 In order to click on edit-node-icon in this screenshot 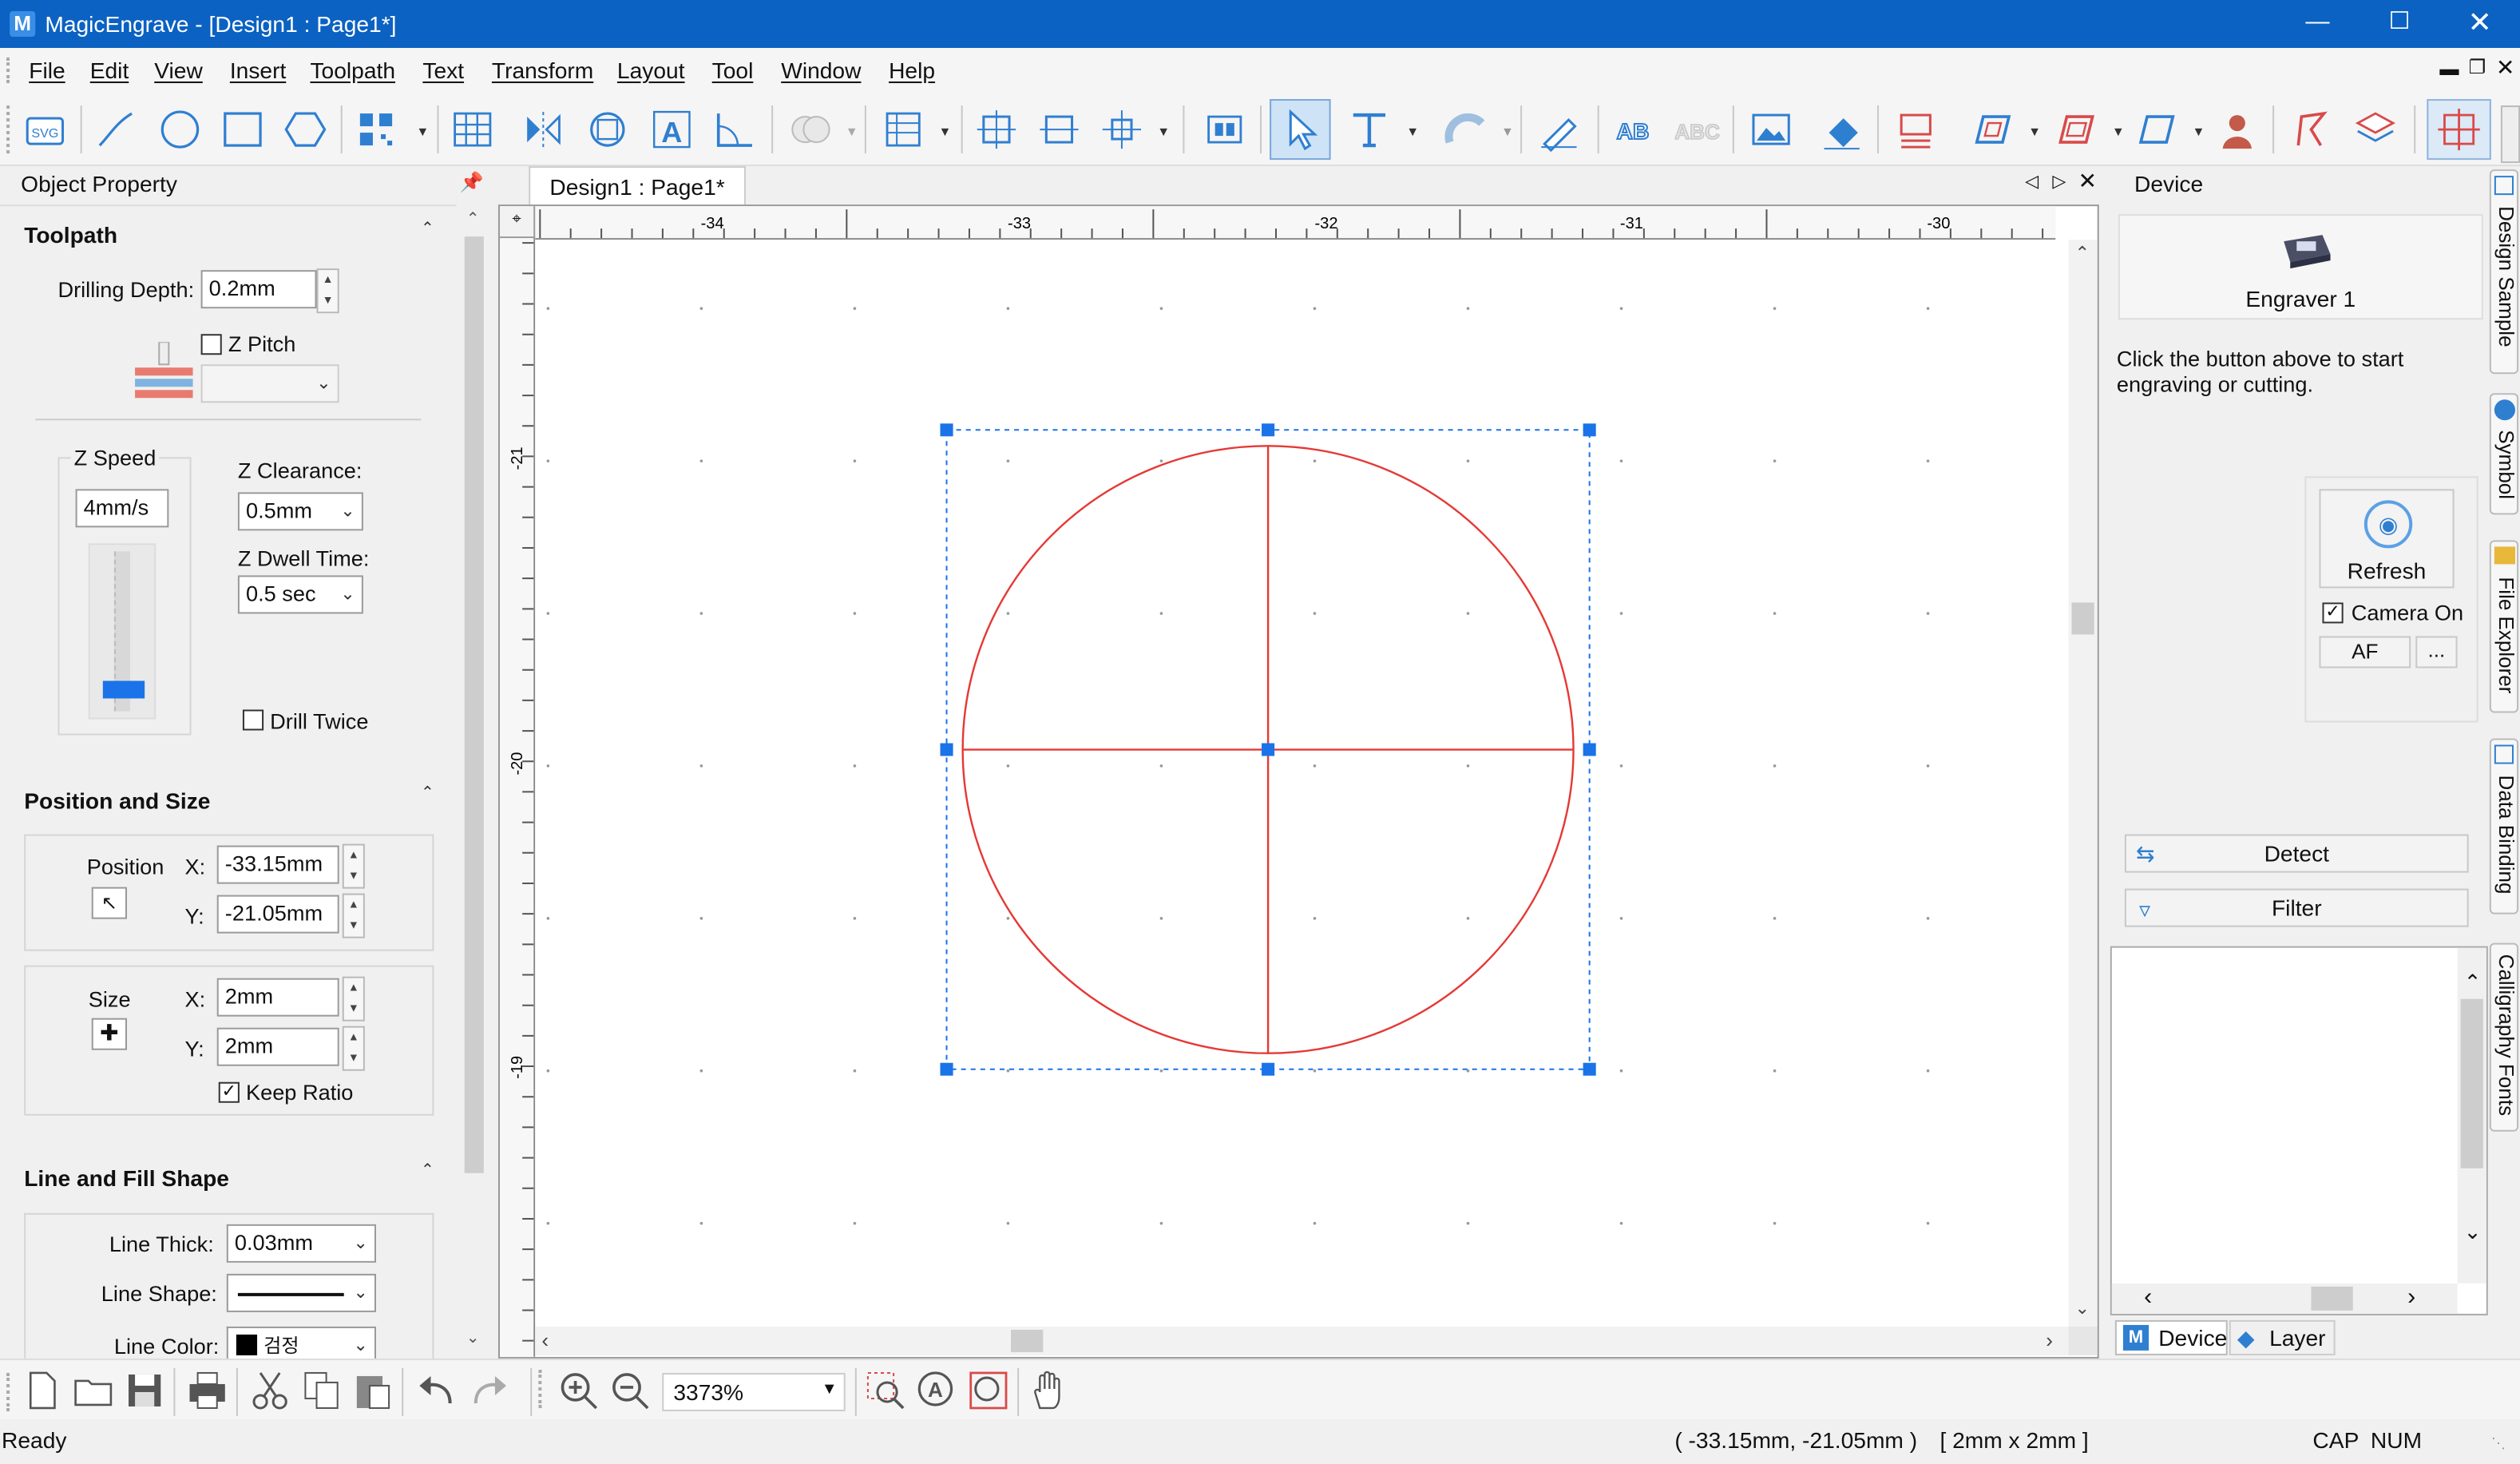, I will do `click(1558, 129)`.